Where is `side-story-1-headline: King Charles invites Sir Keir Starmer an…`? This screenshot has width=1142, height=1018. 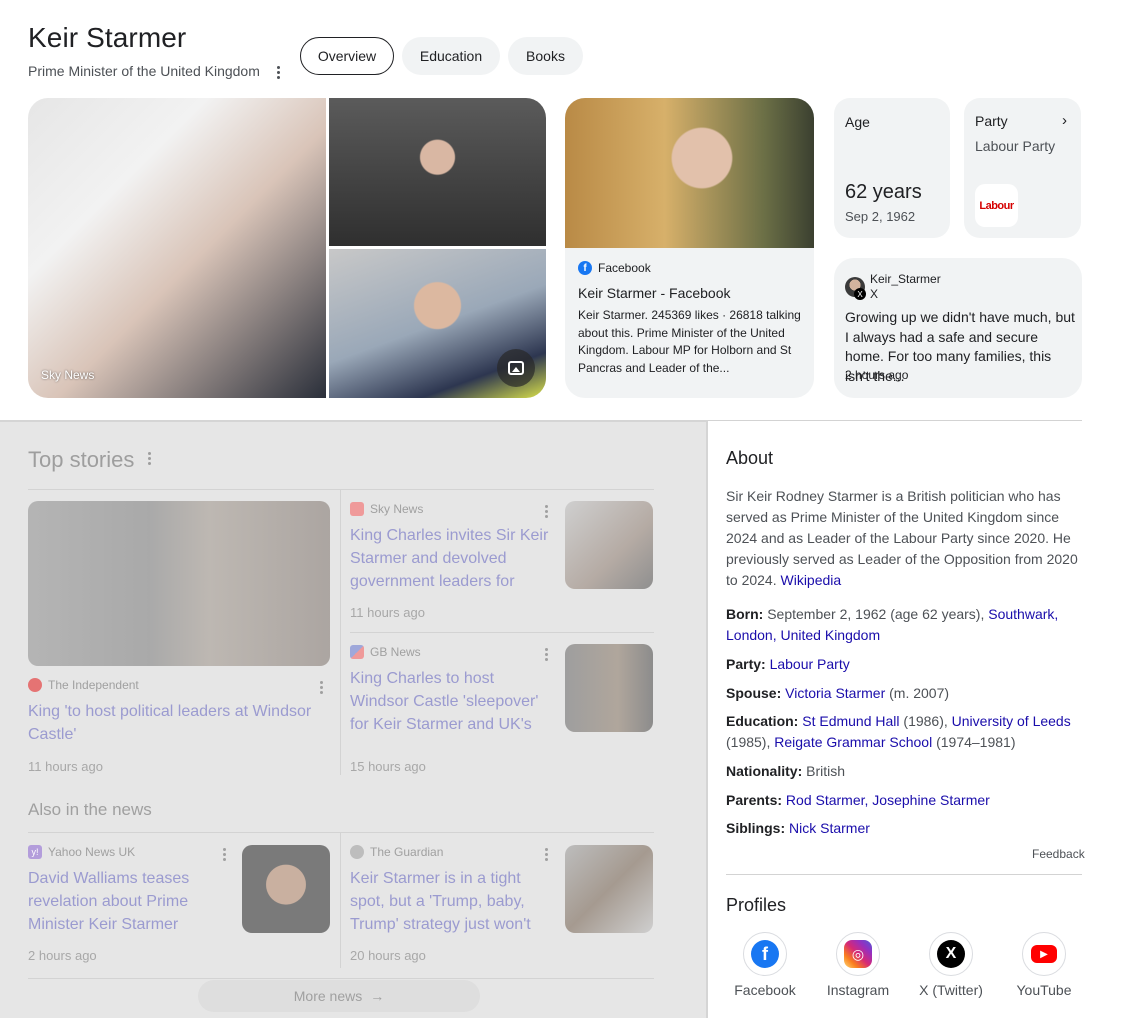 side-story-1-headline: King Charles invites Sir Keir Starmer an… is located at coordinates (451, 558).